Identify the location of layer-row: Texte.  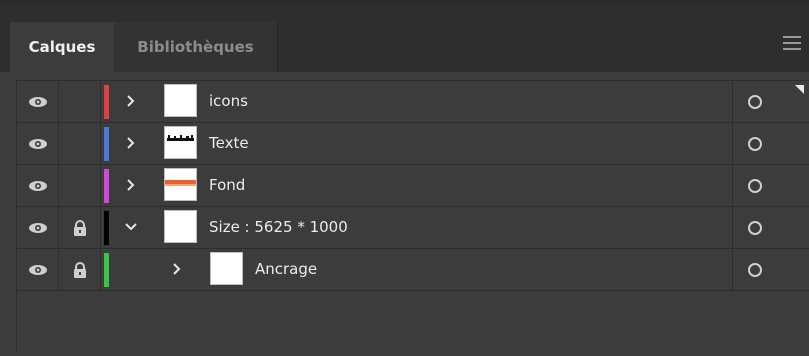
(413, 144).